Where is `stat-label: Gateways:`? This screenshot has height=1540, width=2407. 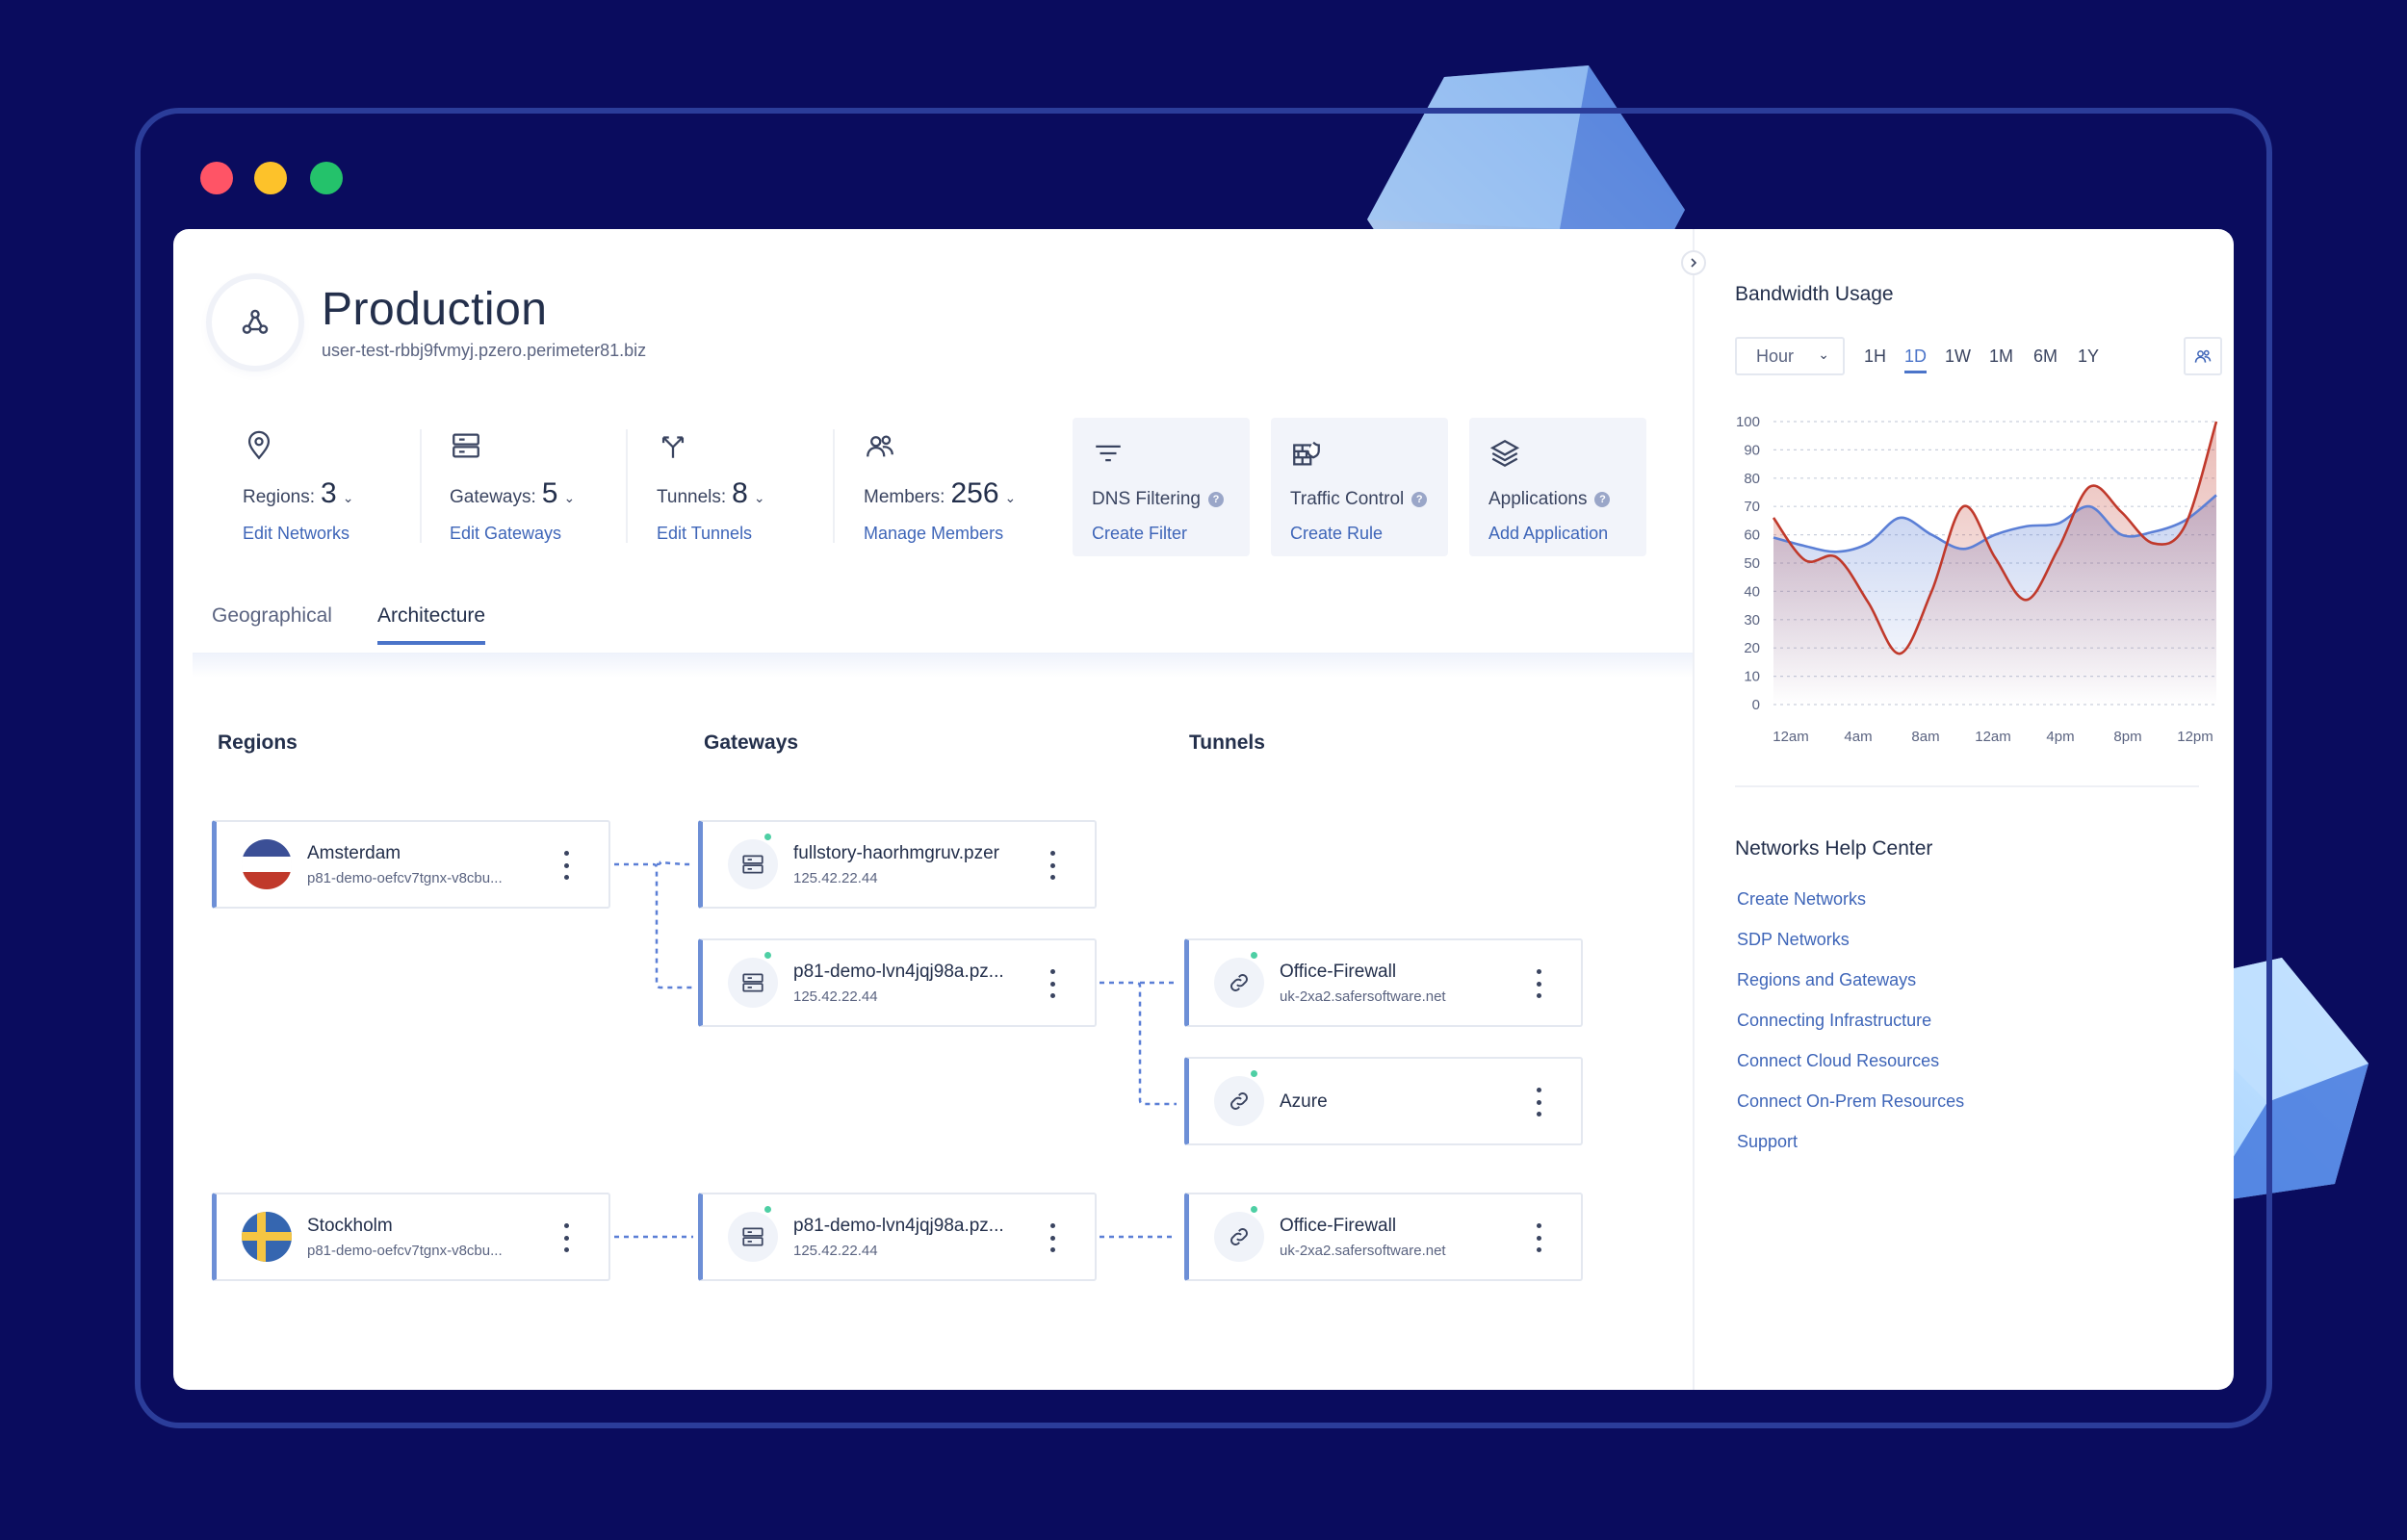 stat-label: Gateways: is located at coordinates (493, 497).